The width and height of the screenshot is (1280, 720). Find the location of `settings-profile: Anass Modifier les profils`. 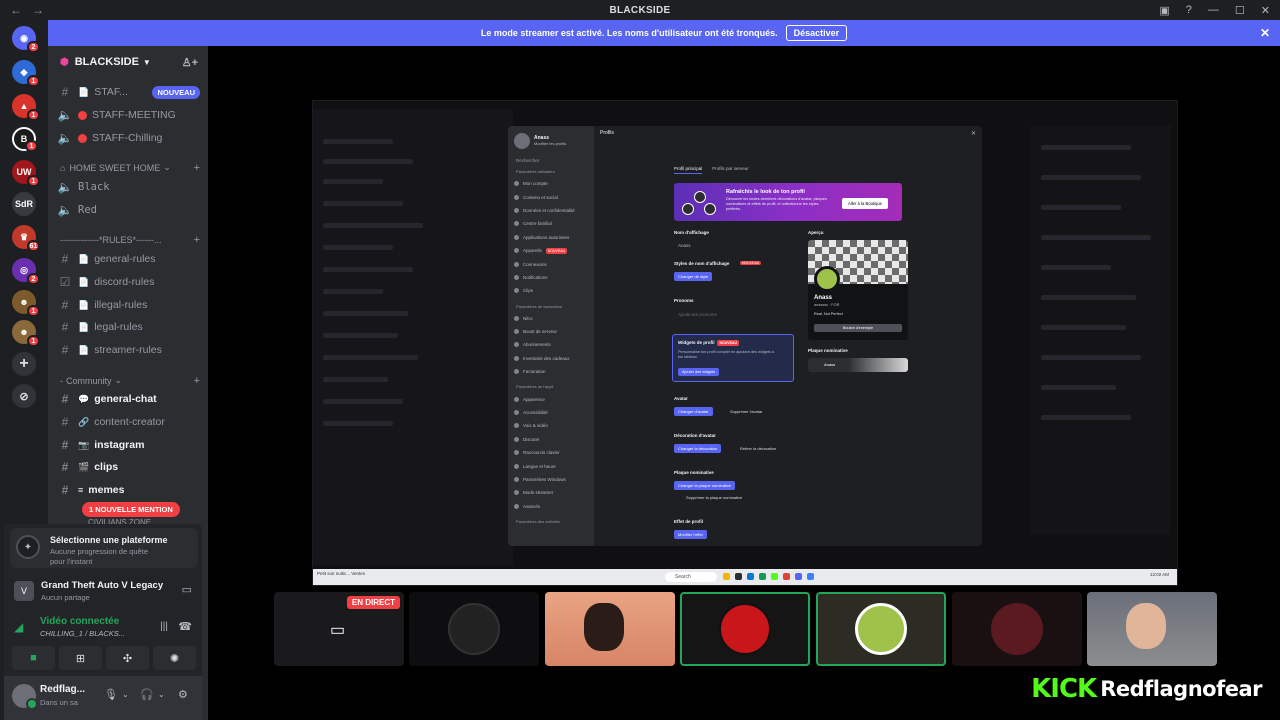

settings-profile: Anass Modifier les profils is located at coordinates (551, 141).